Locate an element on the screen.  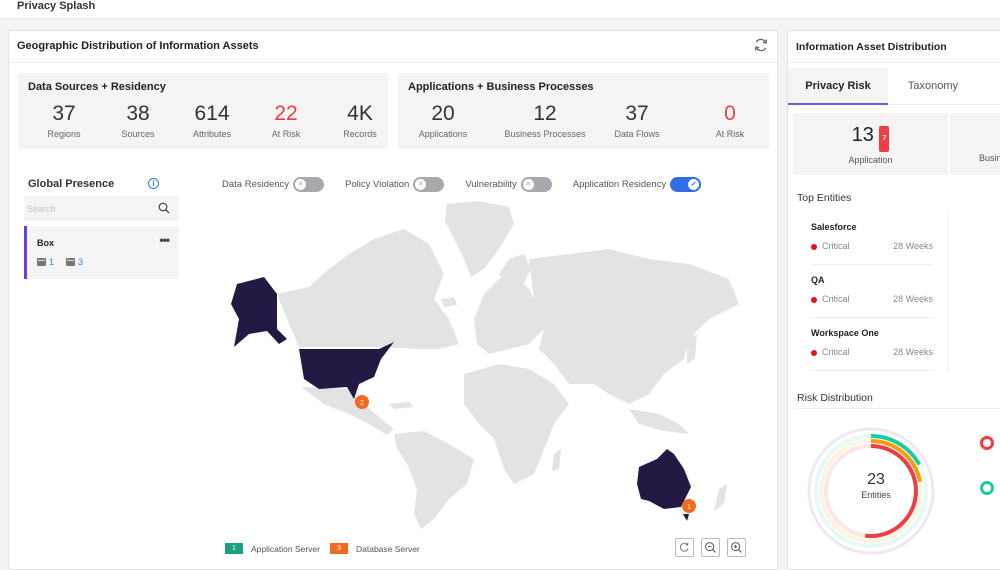
entity-name: Workspace One is located at coordinates (845, 333).